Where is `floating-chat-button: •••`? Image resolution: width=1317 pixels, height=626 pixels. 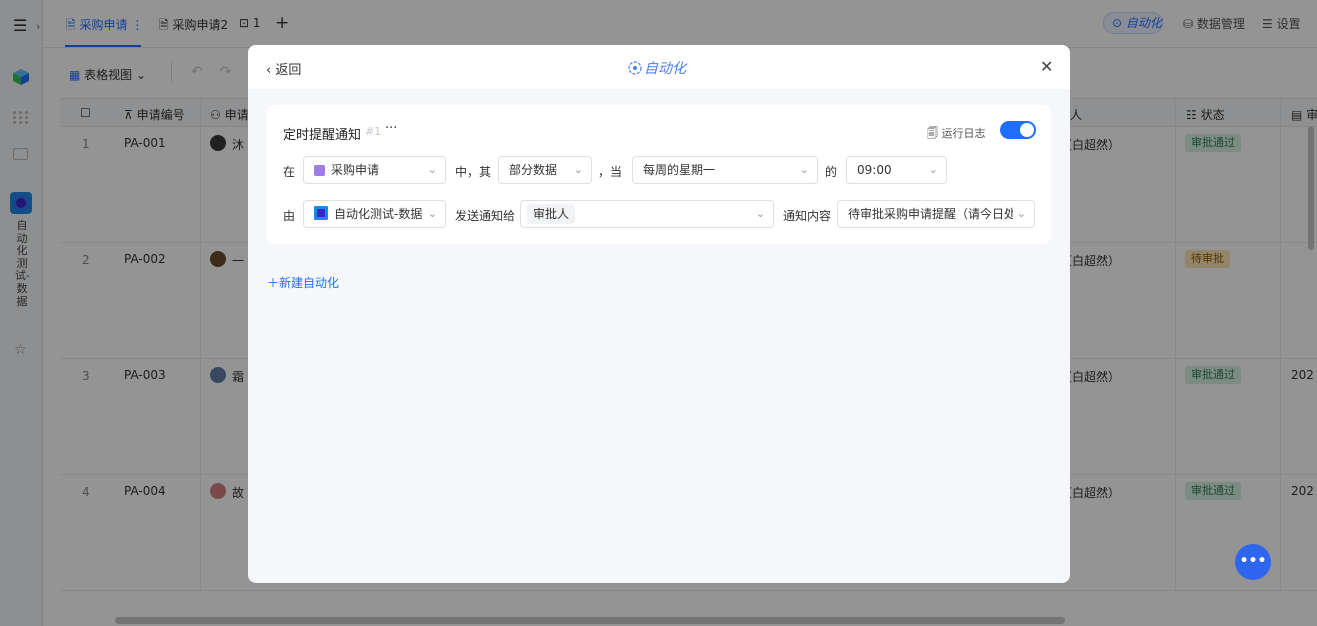
floating-chat-button: ••• is located at coordinates (1253, 562).